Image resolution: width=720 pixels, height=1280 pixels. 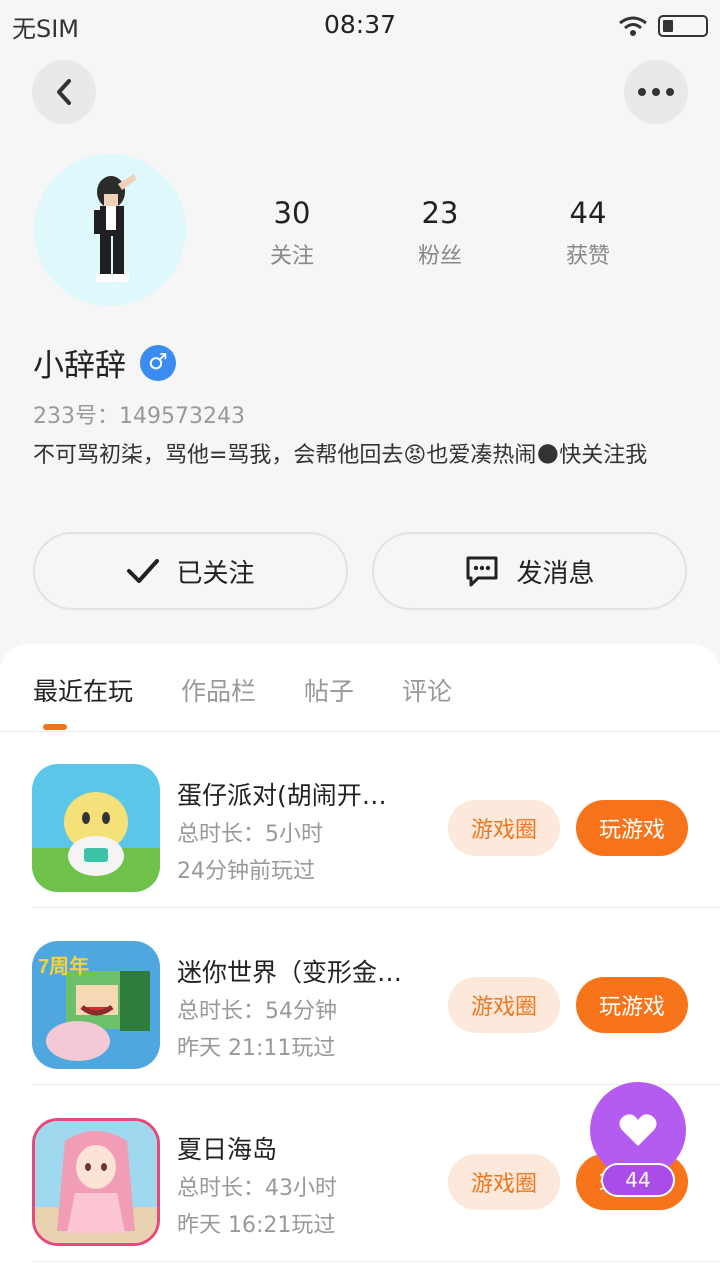 I want to click on chevron-left-icon, so click(x=64, y=92).